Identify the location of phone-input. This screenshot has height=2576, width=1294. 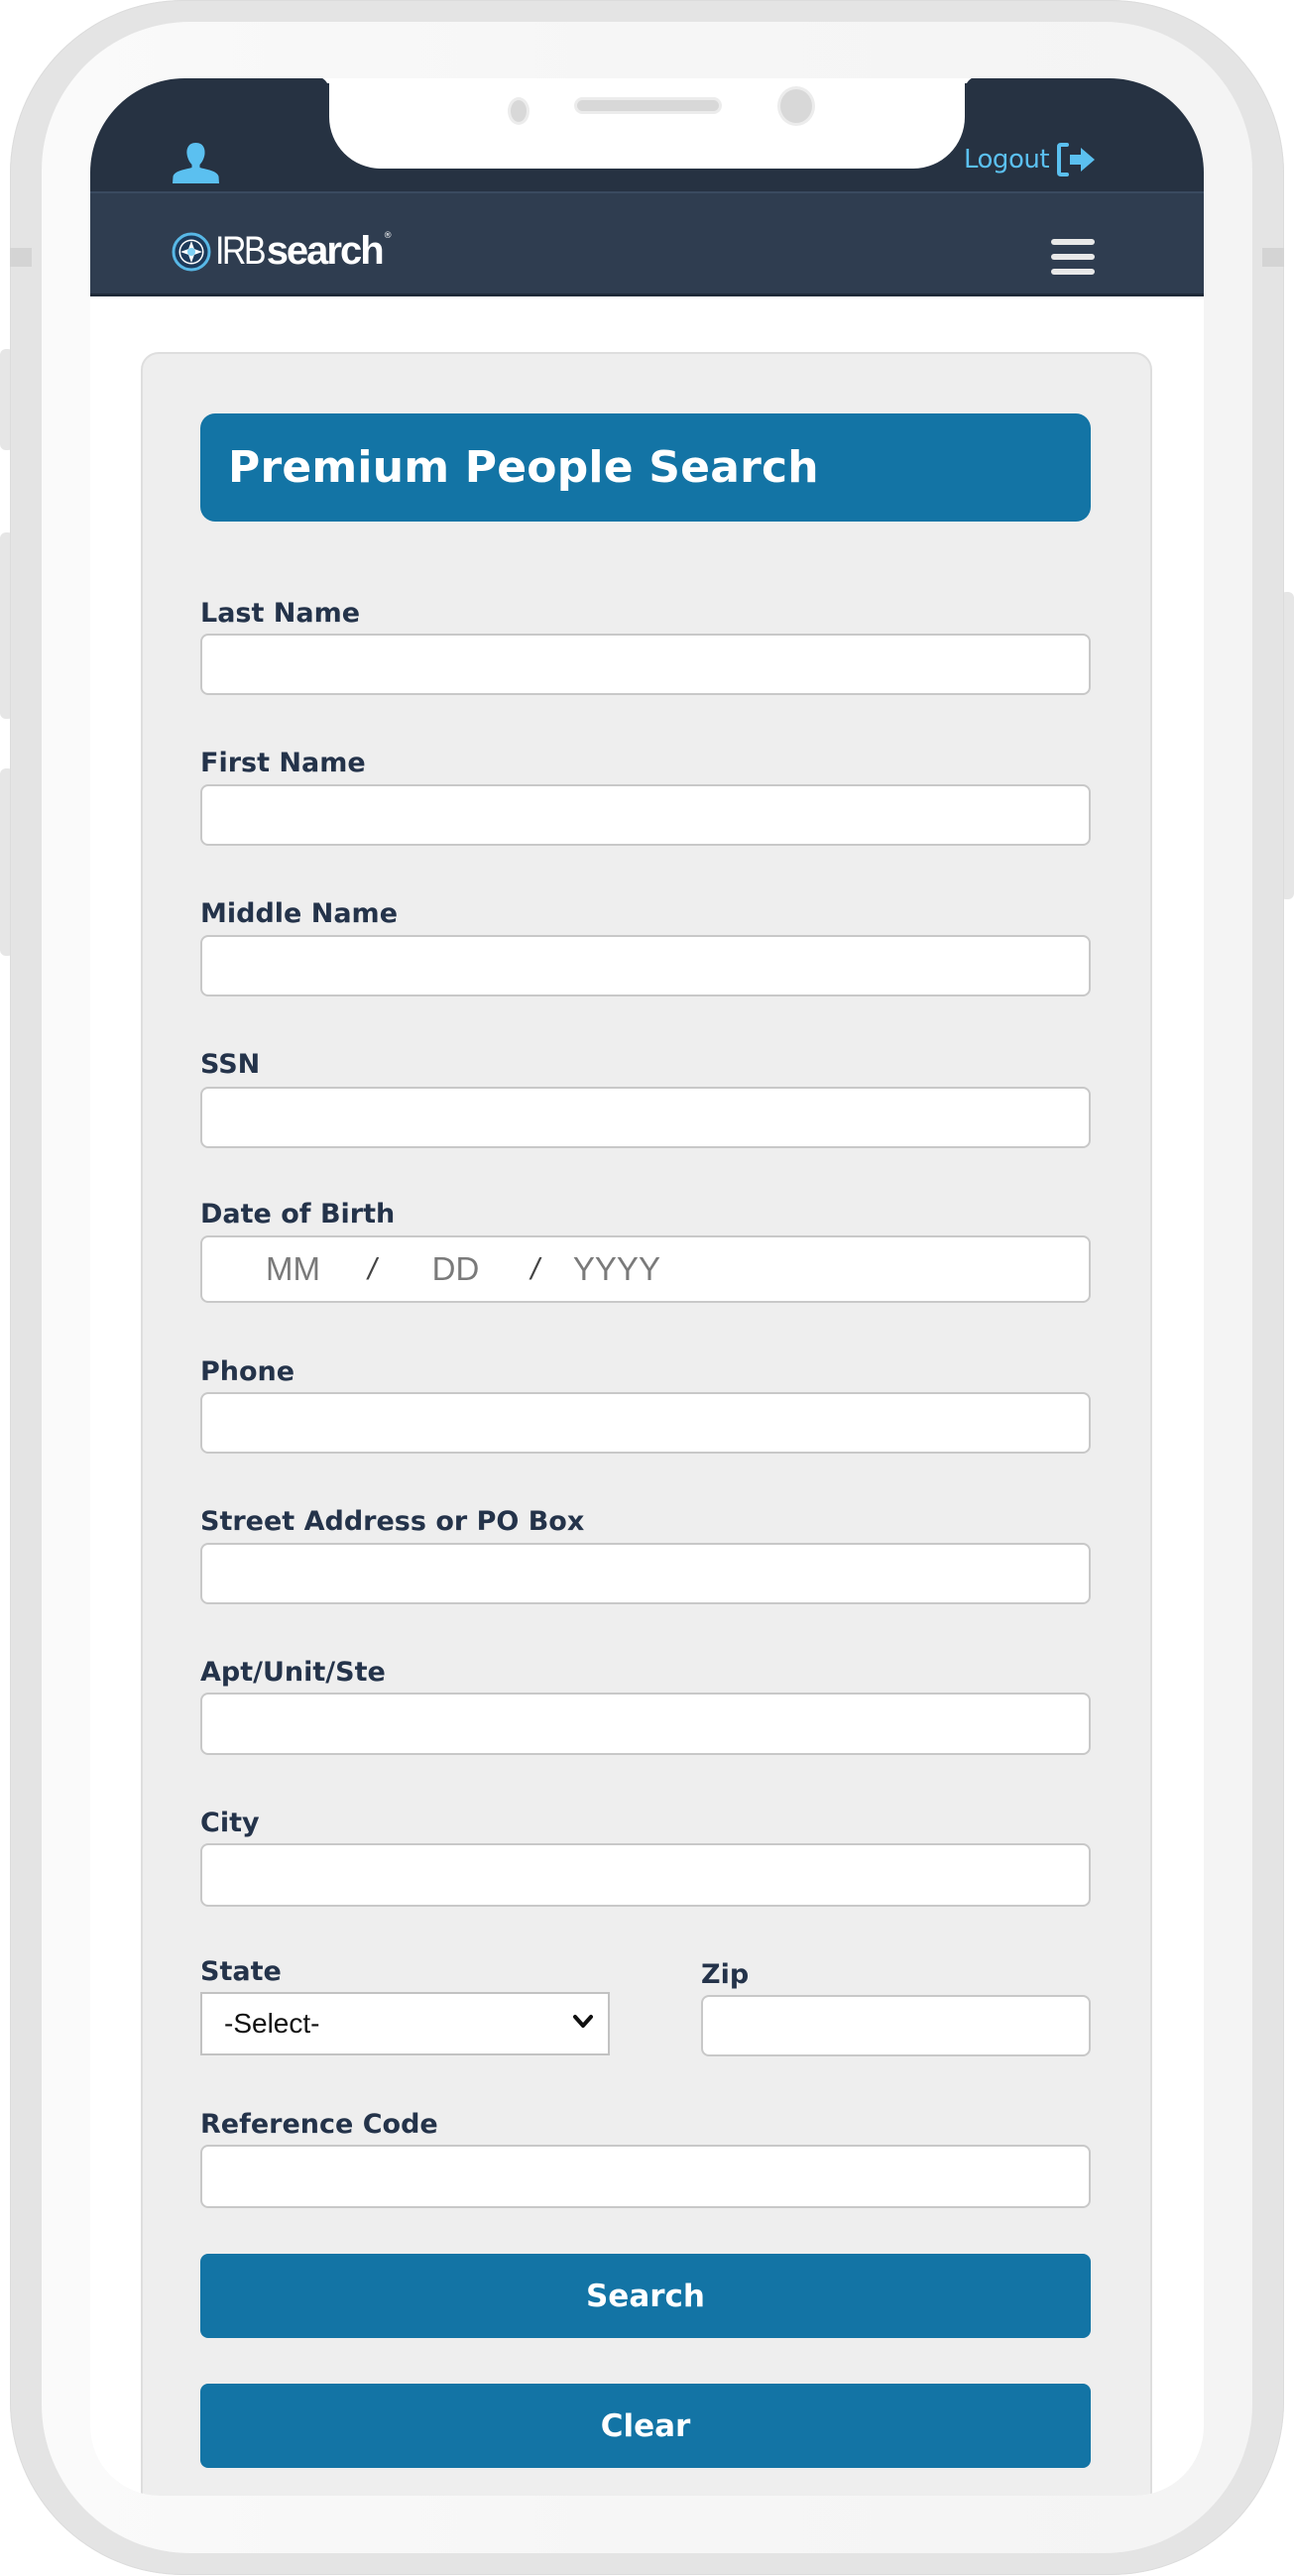
(645, 1423).